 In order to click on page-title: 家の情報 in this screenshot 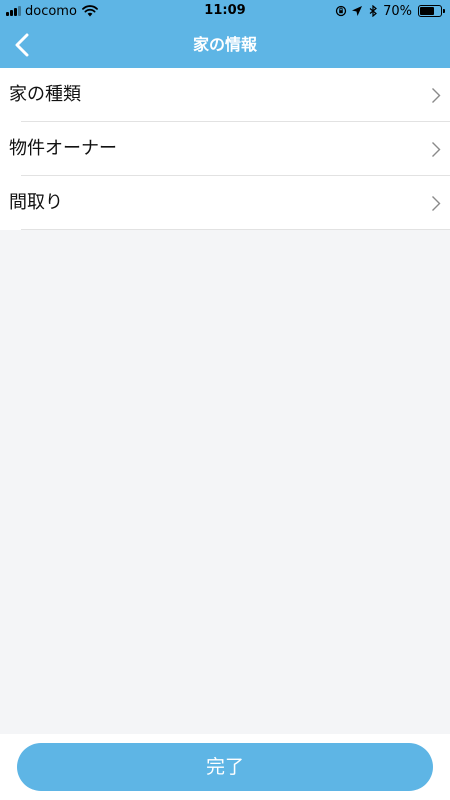, I will do `click(224, 44)`.